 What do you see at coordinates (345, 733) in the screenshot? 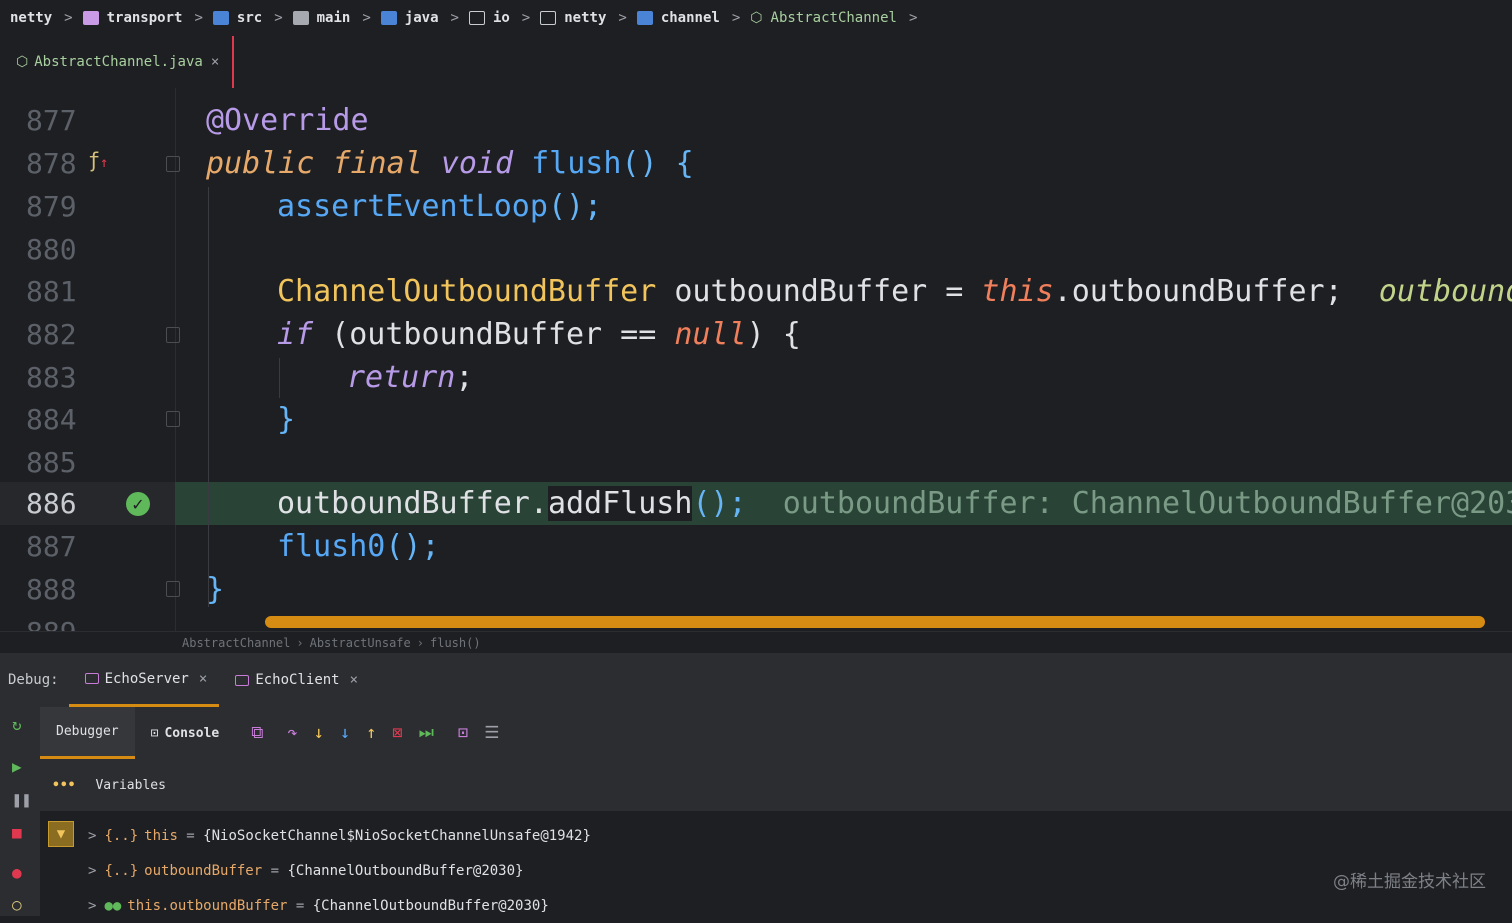
I see `force-step-into-icon: ↓` at bounding box center [345, 733].